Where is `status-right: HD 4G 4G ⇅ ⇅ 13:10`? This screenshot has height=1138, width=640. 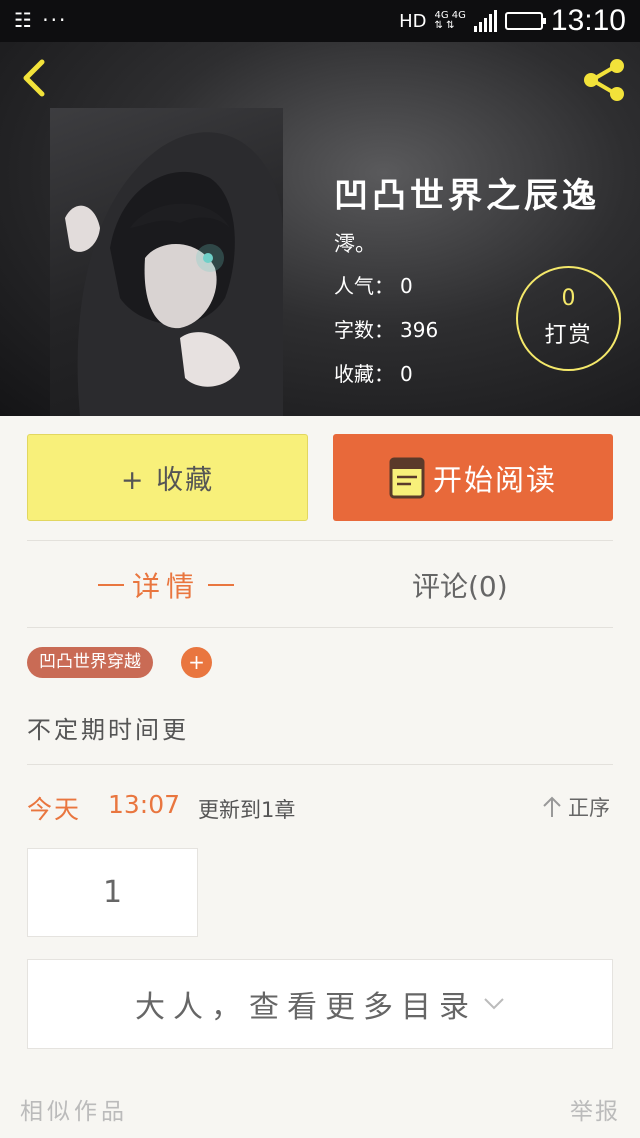
status-right: HD 4G 4G ⇅ ⇅ 13:10 is located at coordinates (512, 21).